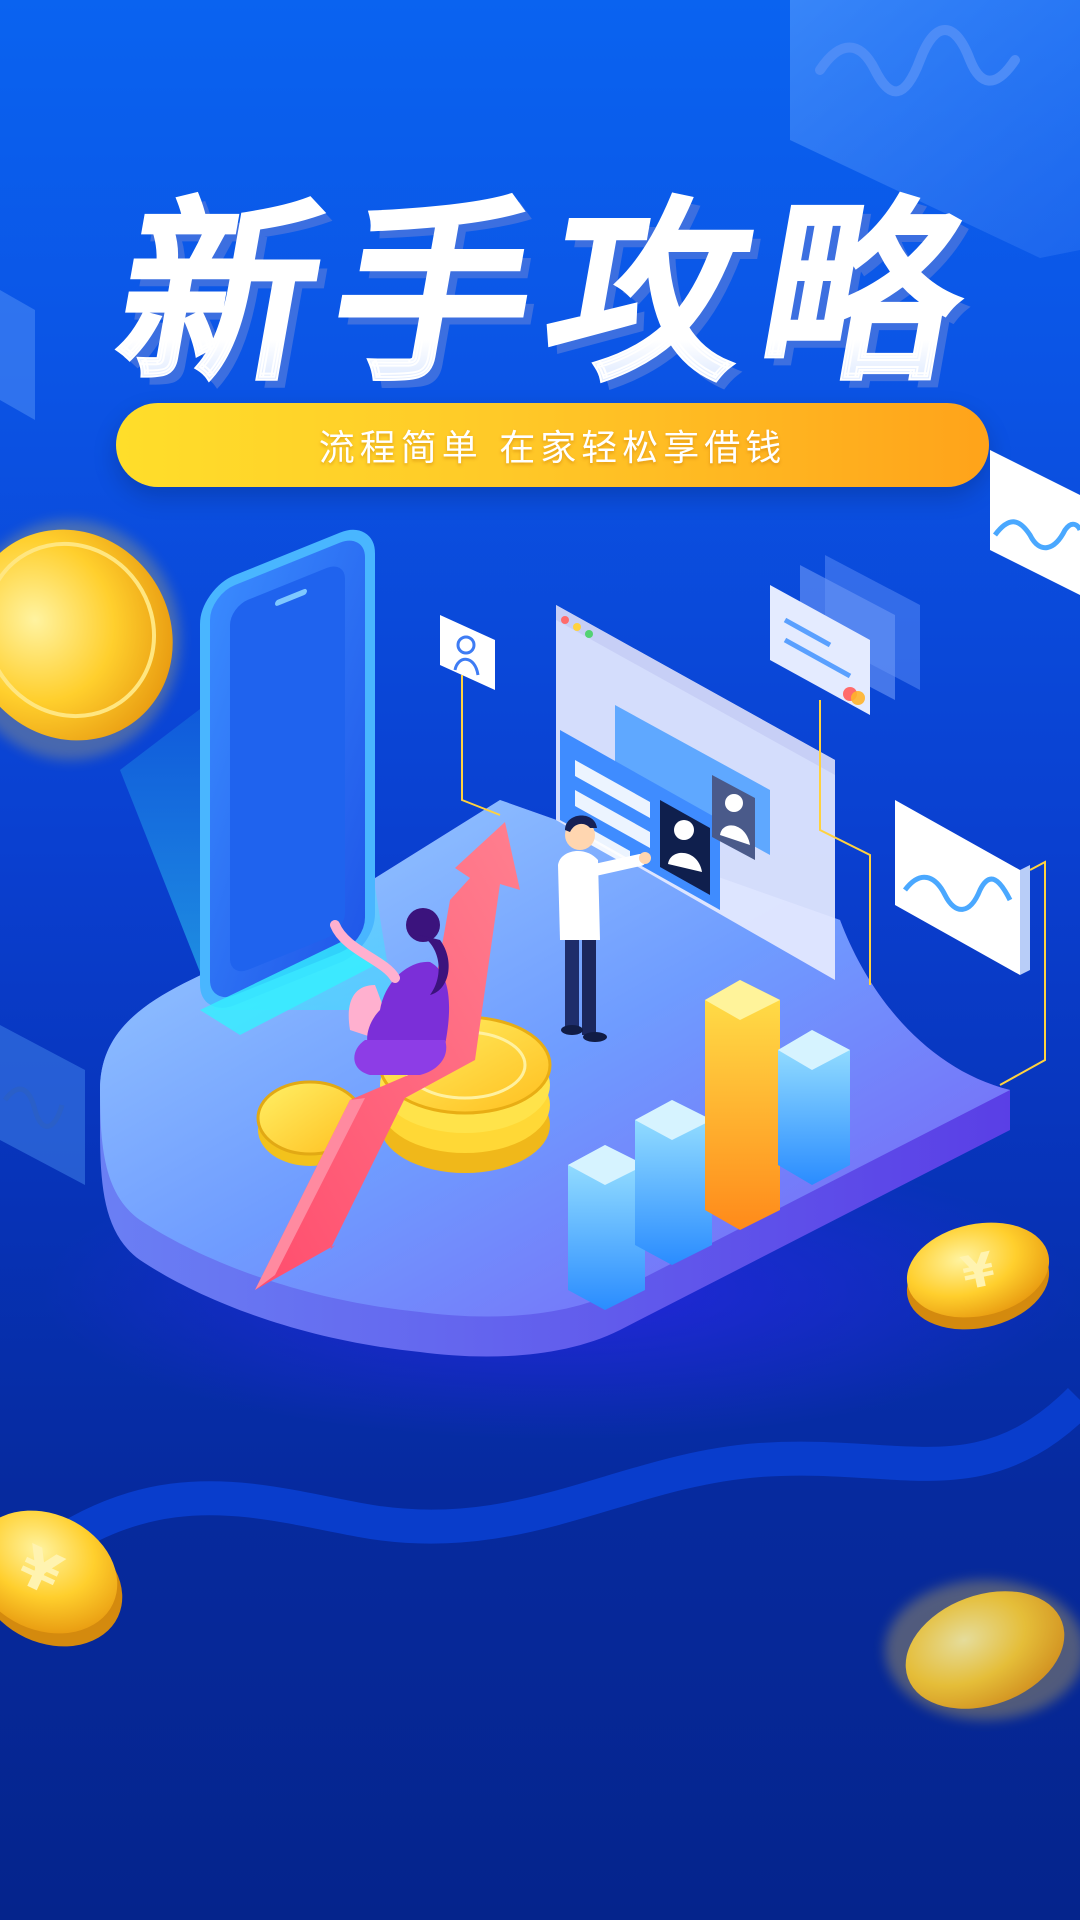 Image resolution: width=1080 pixels, height=1920 pixels. I want to click on wave-chart-icon, so click(1035, 522).